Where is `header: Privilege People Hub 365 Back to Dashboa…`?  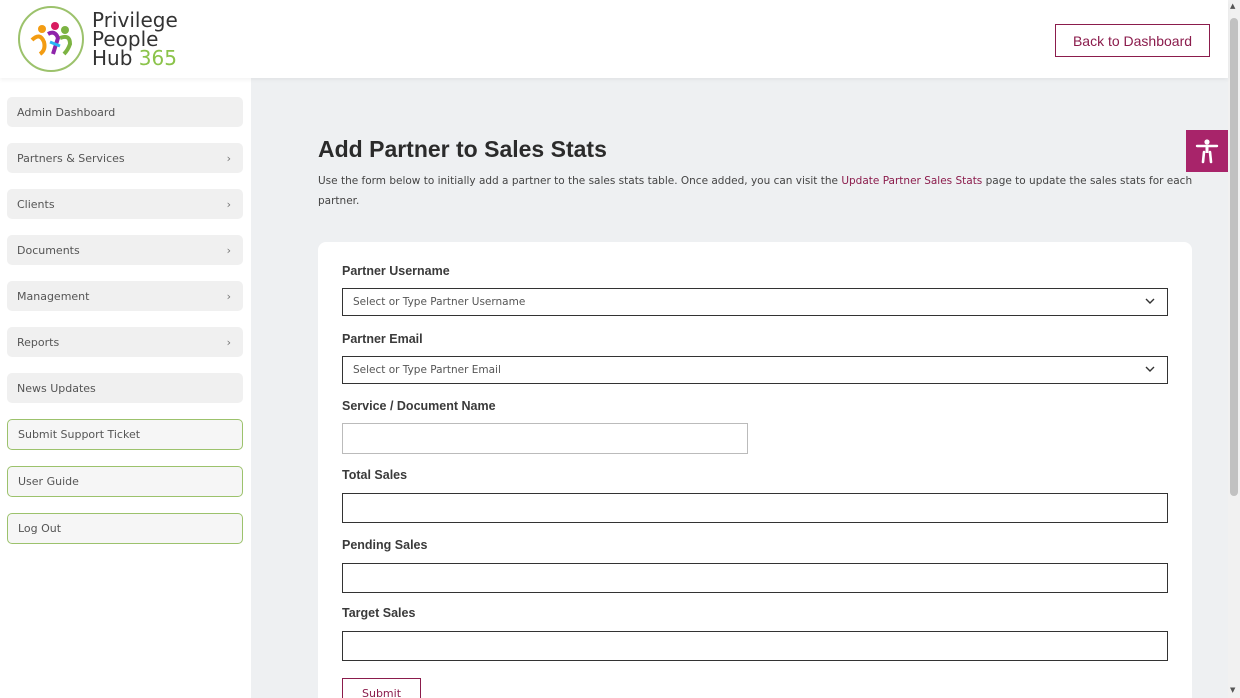
header: Privilege People Hub 365 Back to Dashboa… is located at coordinates (614, 39).